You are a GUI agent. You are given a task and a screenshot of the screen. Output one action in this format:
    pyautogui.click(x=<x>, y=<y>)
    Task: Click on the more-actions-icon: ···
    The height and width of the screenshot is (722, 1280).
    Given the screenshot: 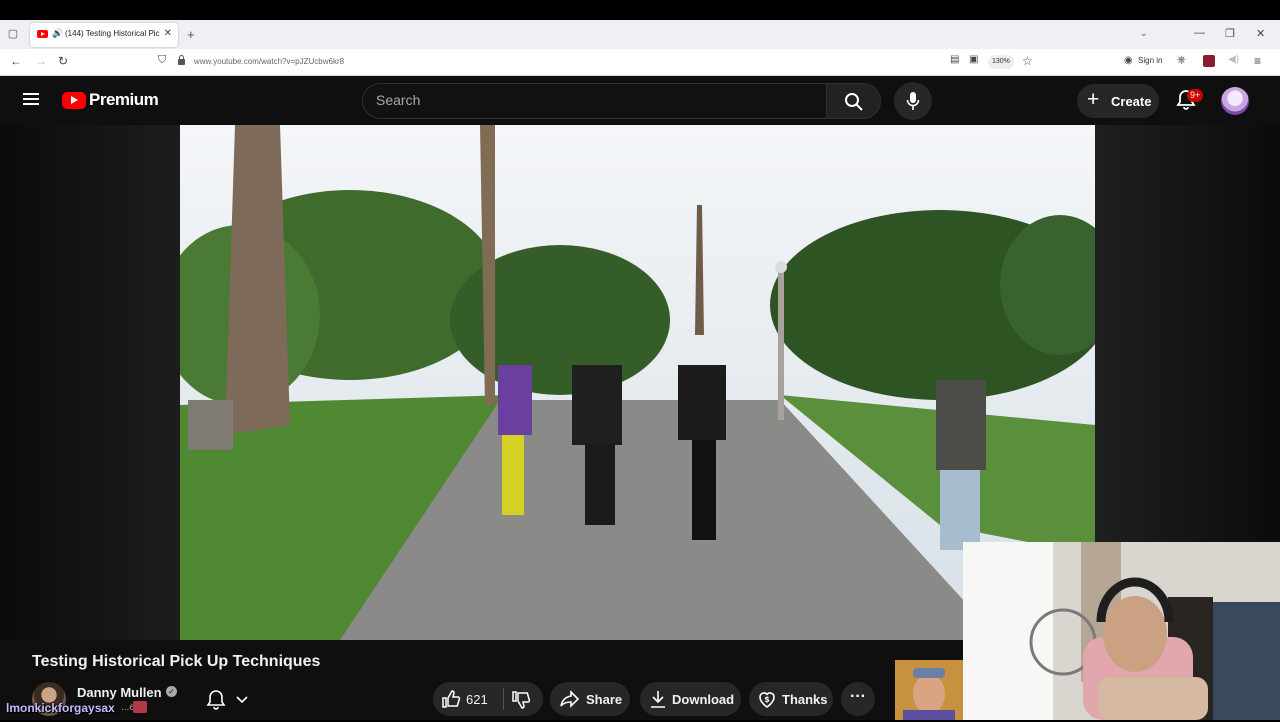 What is the action you would take?
    pyautogui.click(x=858, y=699)
    